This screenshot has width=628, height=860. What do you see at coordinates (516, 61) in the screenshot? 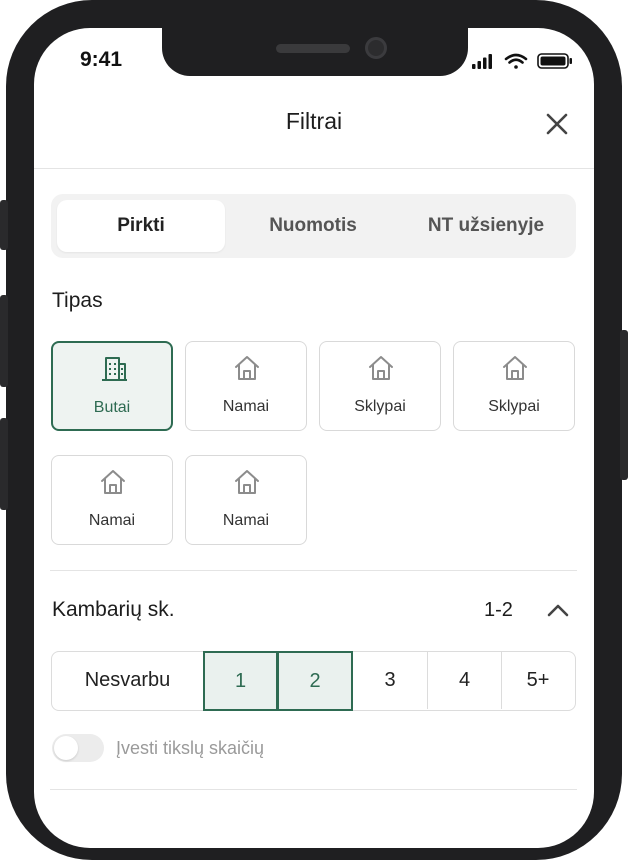
I see `wifi-icon` at bounding box center [516, 61].